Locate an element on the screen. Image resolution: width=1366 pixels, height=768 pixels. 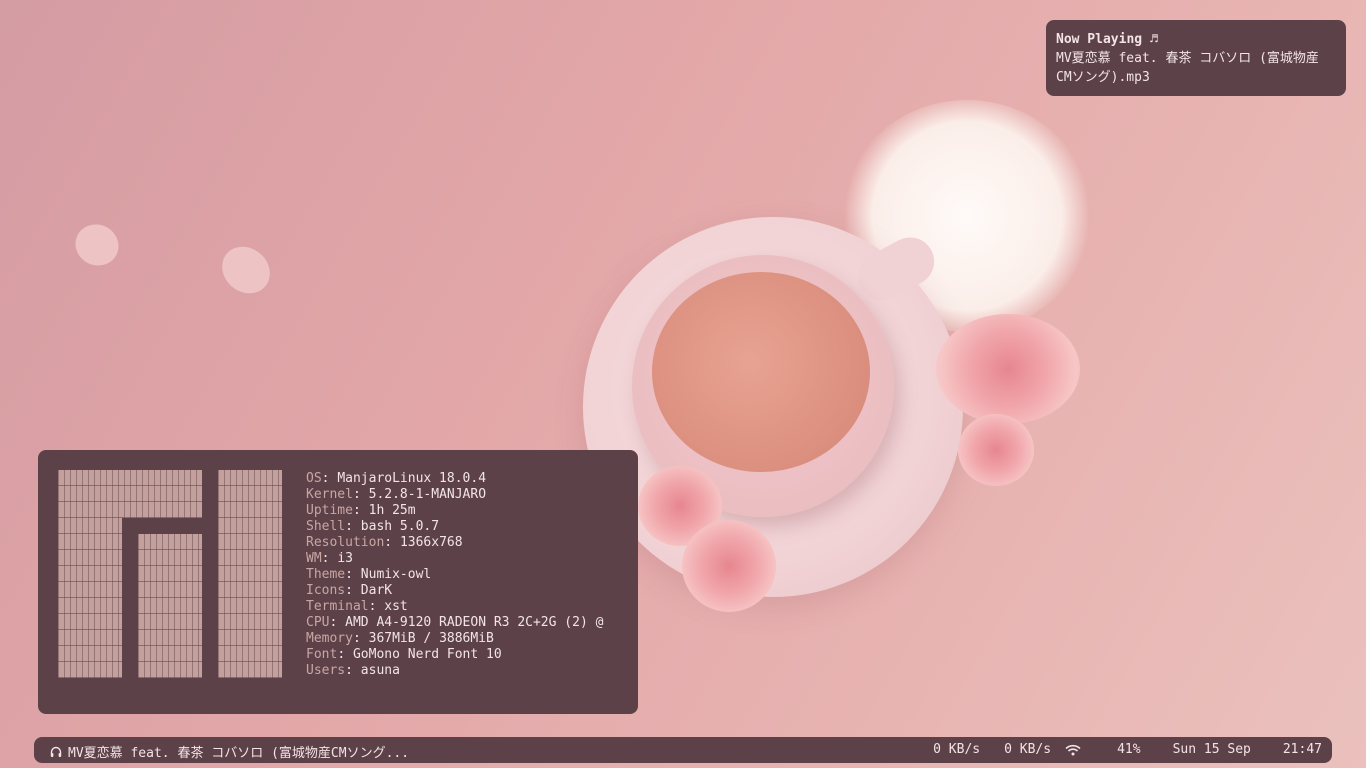
time-text: 21:47 is located at coordinates (1302, 749).